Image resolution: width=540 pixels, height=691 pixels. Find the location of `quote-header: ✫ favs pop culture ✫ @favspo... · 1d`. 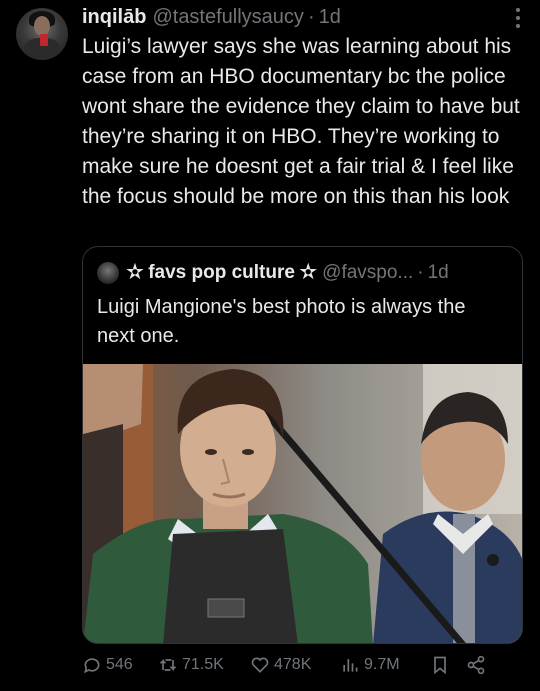

quote-header: ✫ favs pop culture ✫ @favspo... · 1d is located at coordinates (273, 272).